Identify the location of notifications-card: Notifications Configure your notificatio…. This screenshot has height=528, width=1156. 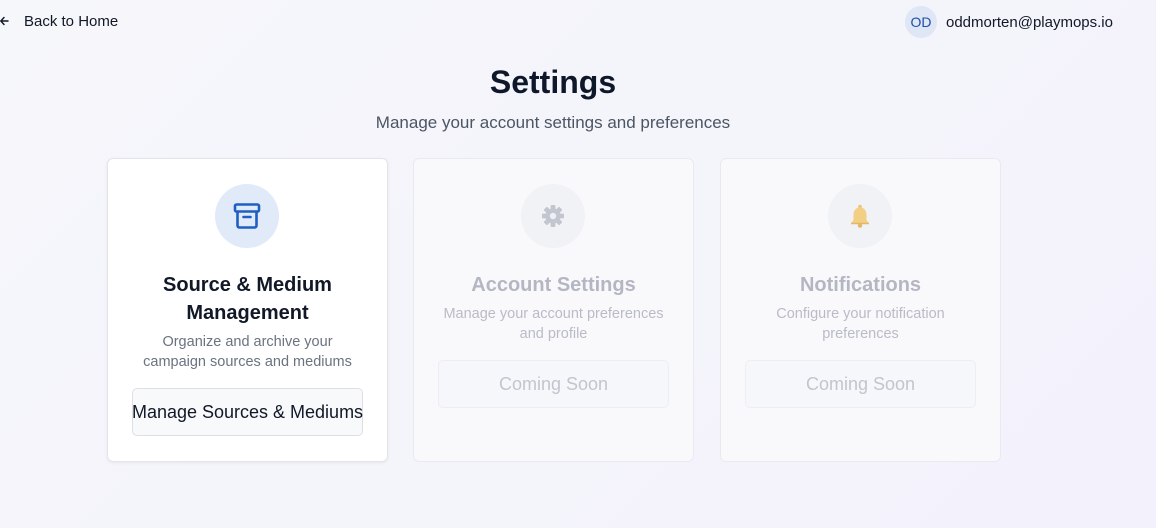
(860, 310).